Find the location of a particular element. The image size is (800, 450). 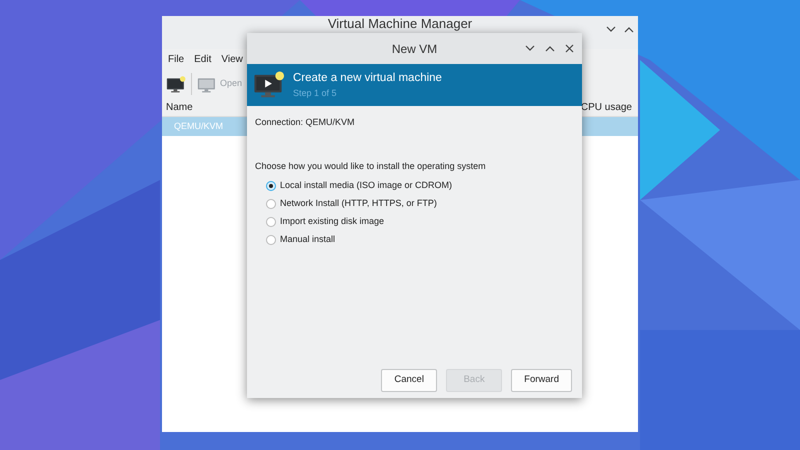

header-title: Create a new virtual machine is located at coordinates (367, 78).